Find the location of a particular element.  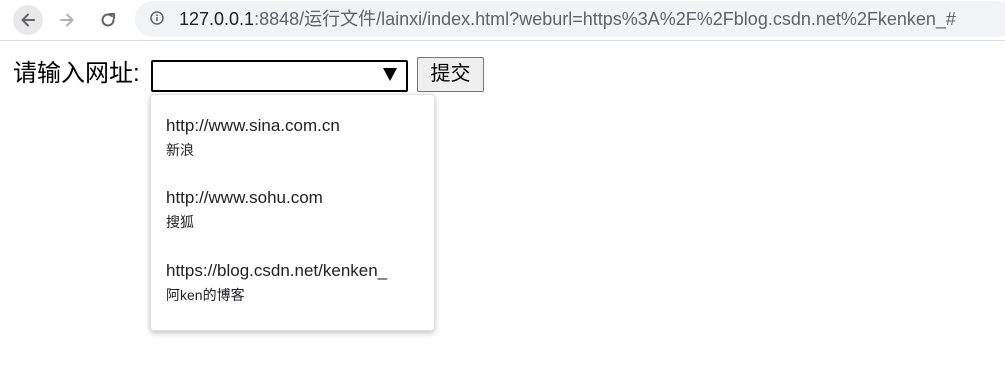

suggestion-label: 搜狐 is located at coordinates (180, 222).